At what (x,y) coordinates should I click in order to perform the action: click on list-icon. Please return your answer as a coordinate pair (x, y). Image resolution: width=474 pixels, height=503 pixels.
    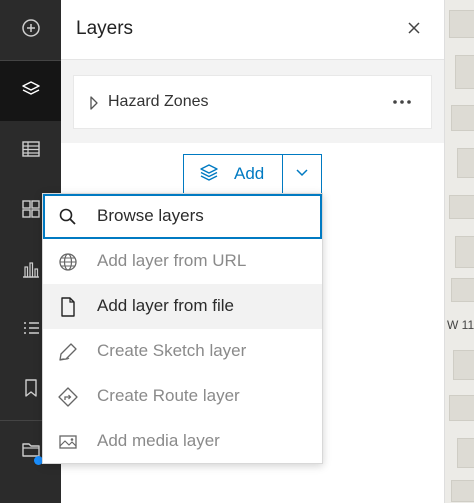
    Looking at the image, I should click on (31, 330).